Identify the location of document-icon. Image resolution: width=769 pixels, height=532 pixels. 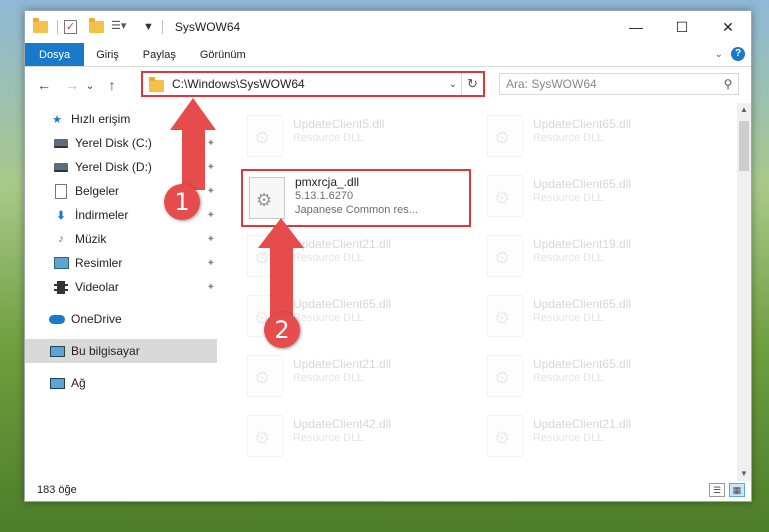
(61, 191).